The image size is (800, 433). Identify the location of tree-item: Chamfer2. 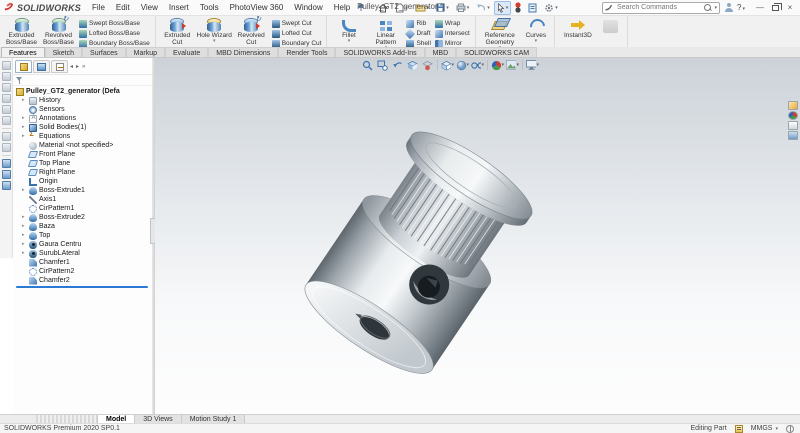
(83, 280).